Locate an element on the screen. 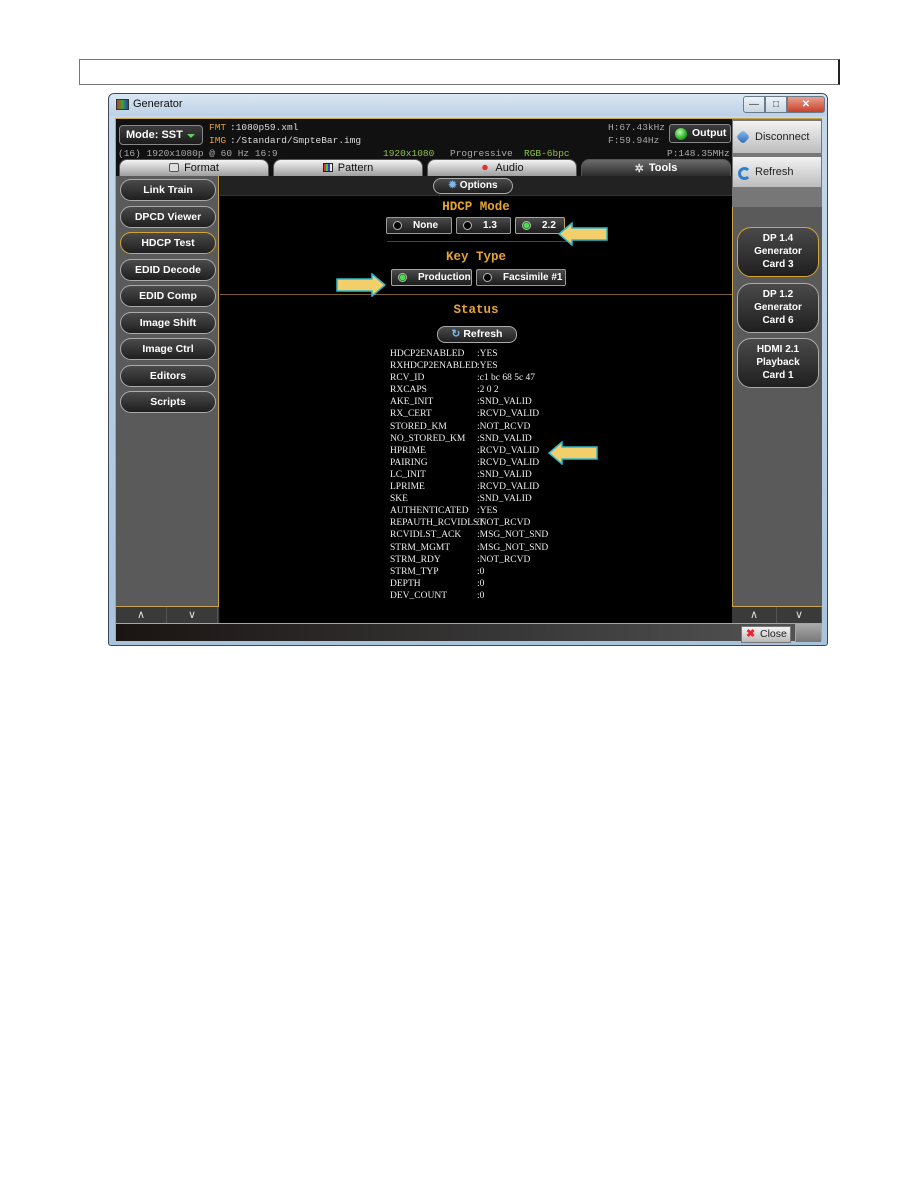 The height and width of the screenshot is (1188, 918). fmt-value: :1080p59.xml is located at coordinates (264, 127).